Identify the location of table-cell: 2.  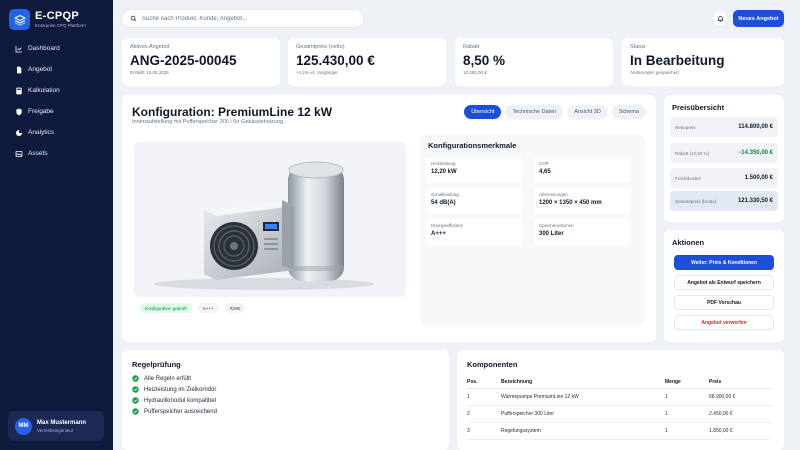
(484, 414).